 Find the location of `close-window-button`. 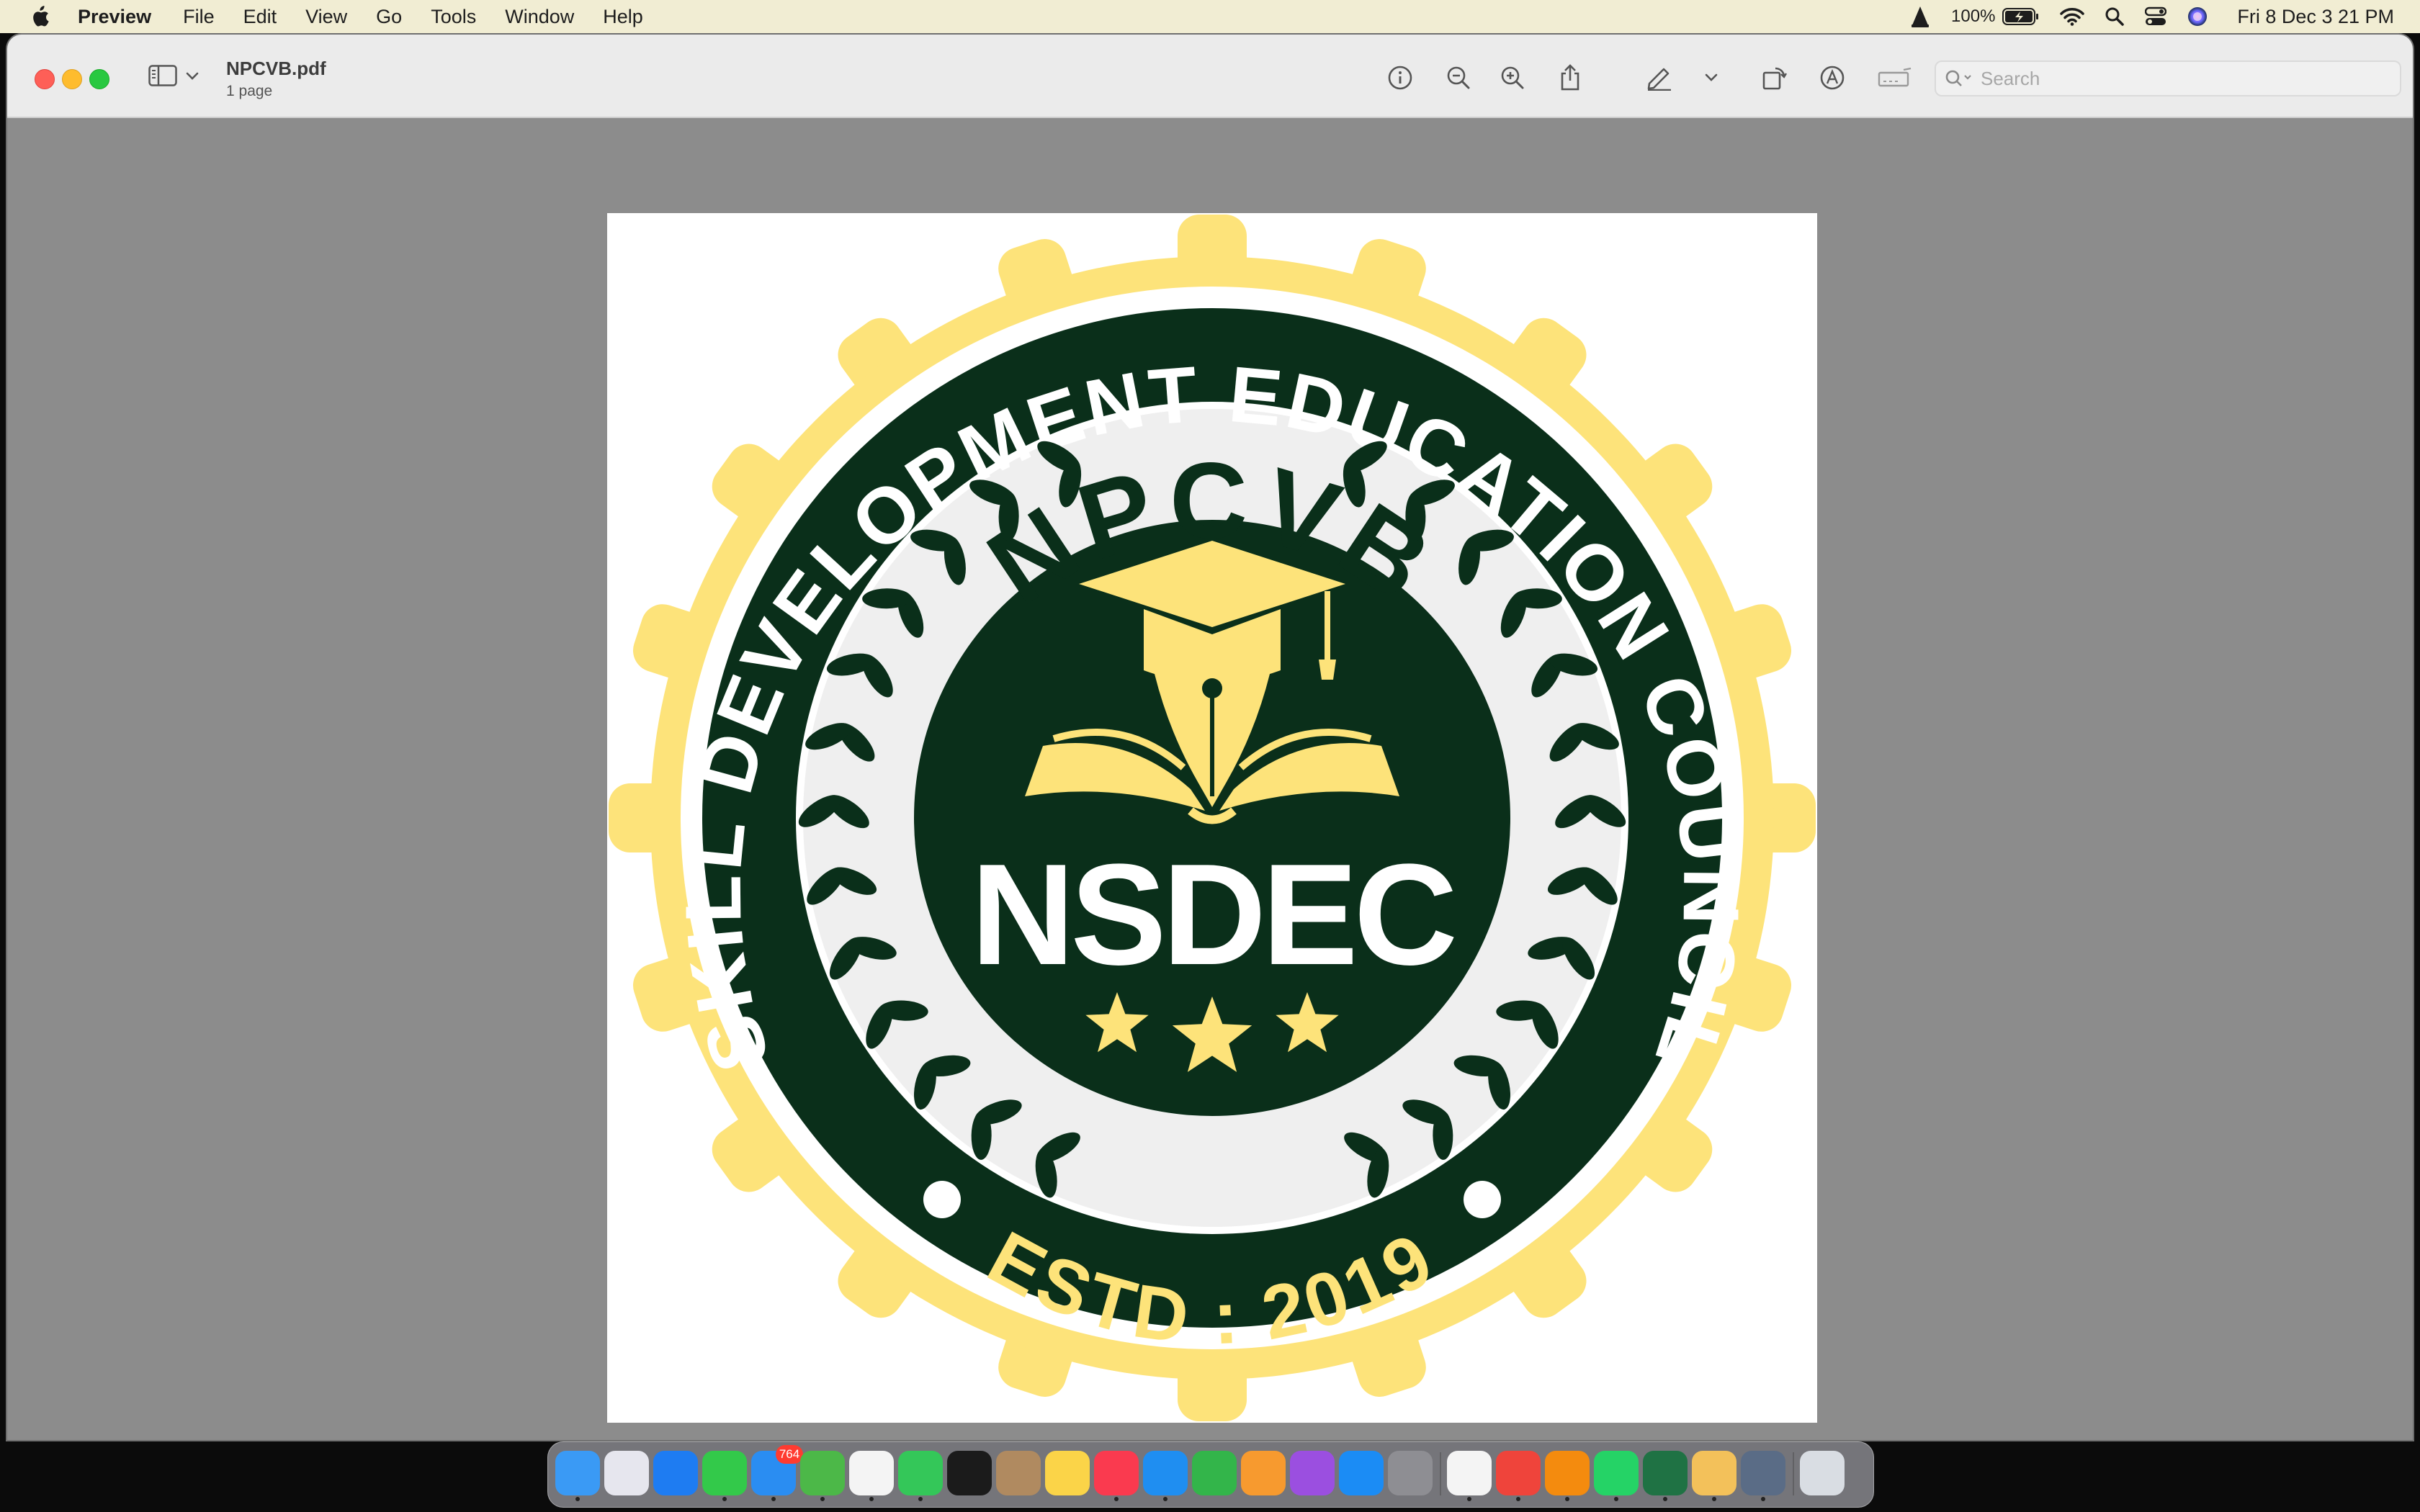

close-window-button is located at coordinates (45, 79).